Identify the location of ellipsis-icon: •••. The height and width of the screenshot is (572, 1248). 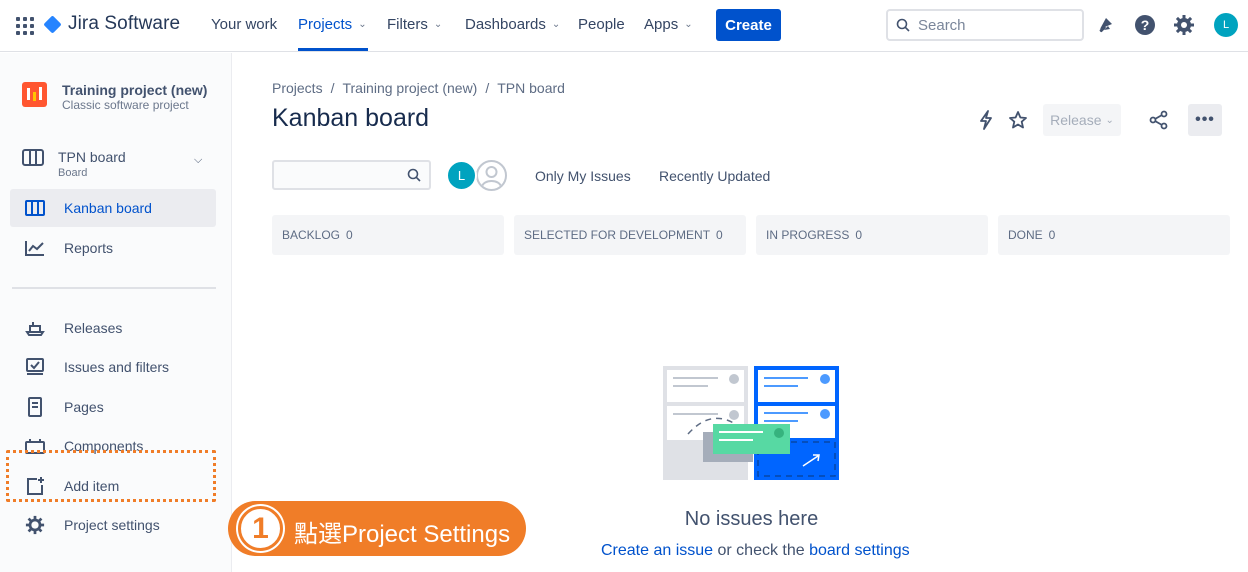
(1205, 119).